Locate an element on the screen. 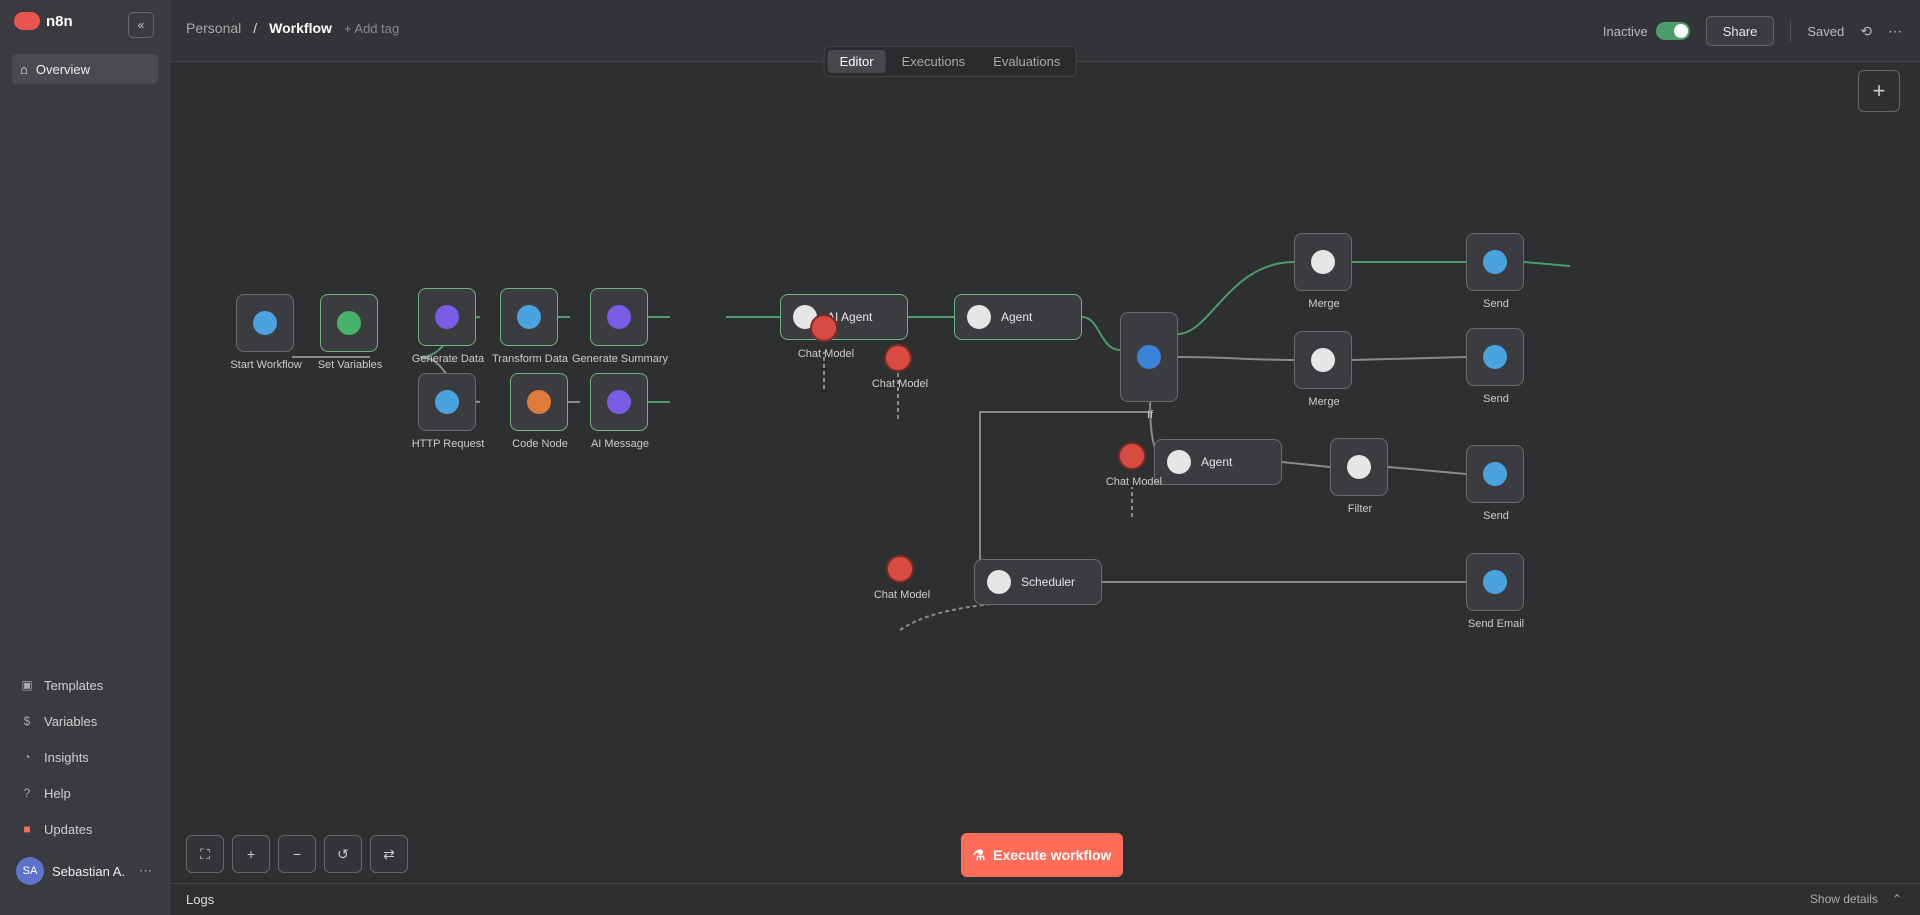 The height and width of the screenshot is (915, 1920). filter-icon is located at coordinates (1359, 467).